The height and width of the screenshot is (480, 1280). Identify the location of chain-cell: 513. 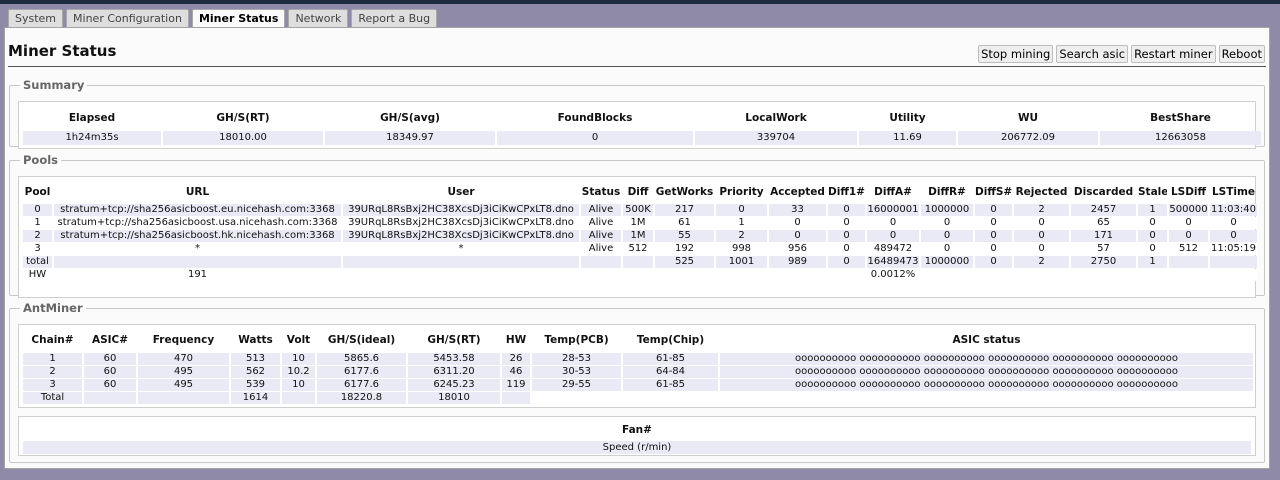
(255, 359).